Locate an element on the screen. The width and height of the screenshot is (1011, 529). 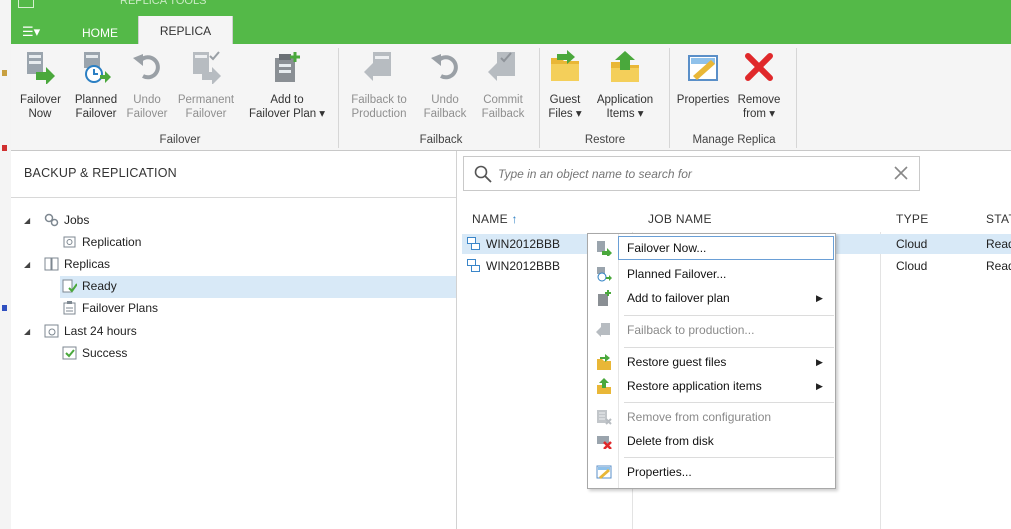
undo-failback-button: Undo Failback is located at coordinates (445, 88).